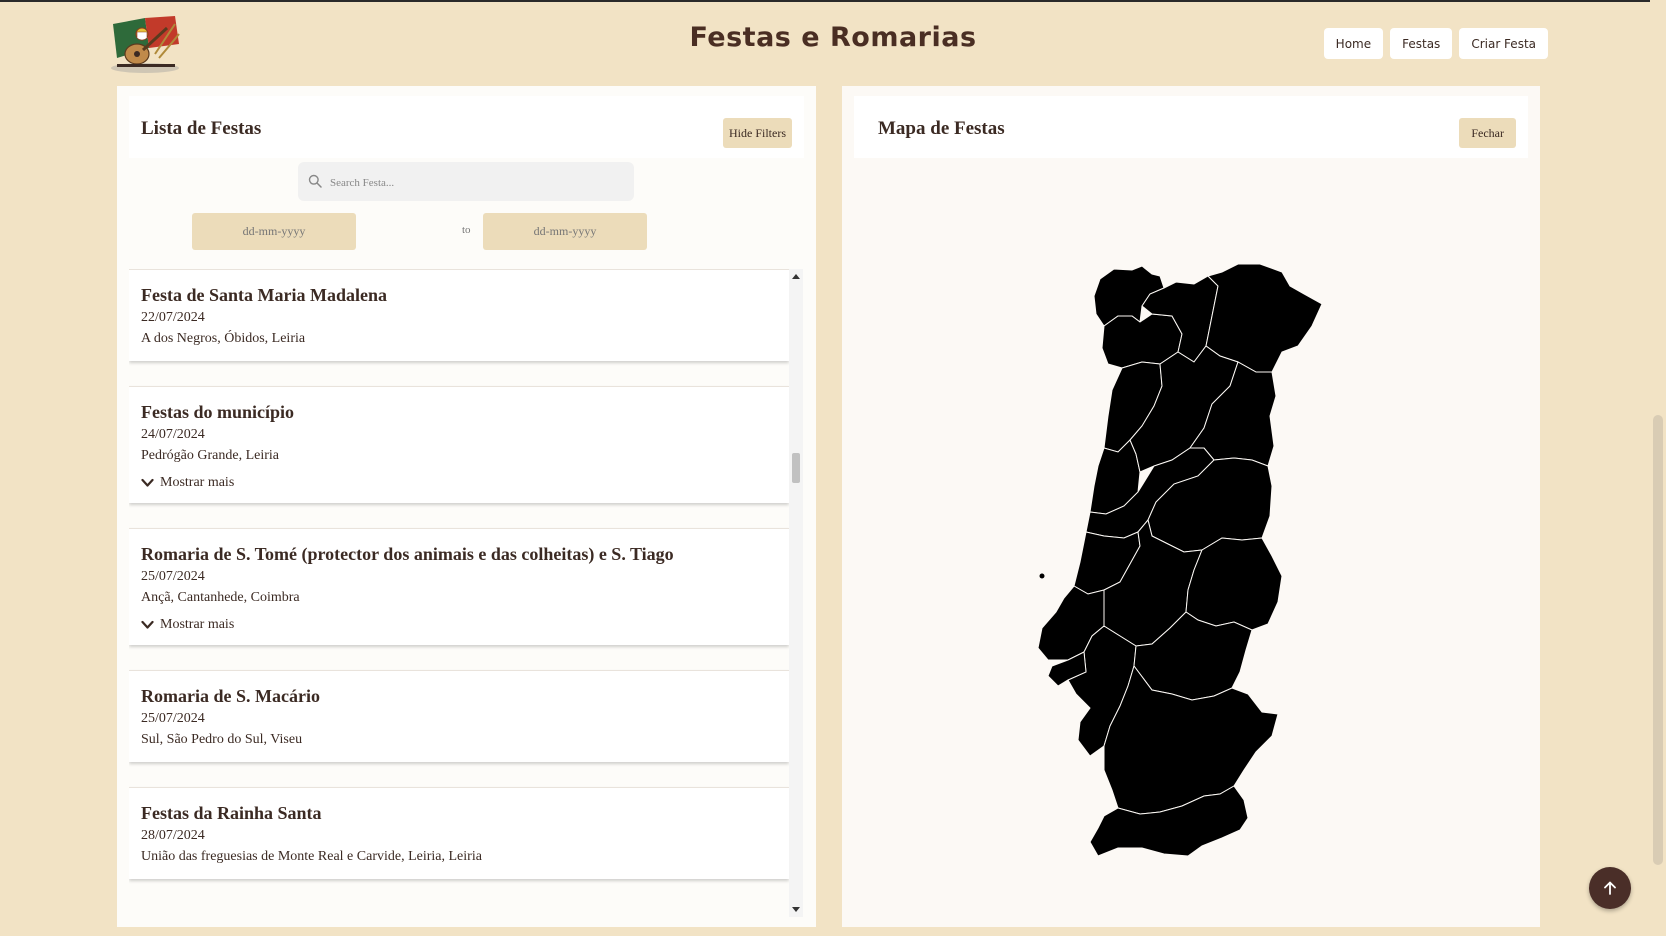 The height and width of the screenshot is (936, 1666). I want to click on close-map-button: Fechar, so click(1487, 133).